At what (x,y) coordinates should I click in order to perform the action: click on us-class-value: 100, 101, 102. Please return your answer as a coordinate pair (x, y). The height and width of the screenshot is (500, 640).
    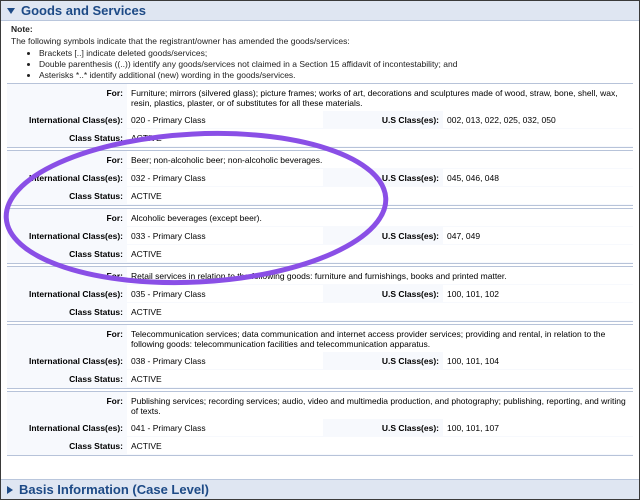
    Looking at the image, I should click on (538, 293).